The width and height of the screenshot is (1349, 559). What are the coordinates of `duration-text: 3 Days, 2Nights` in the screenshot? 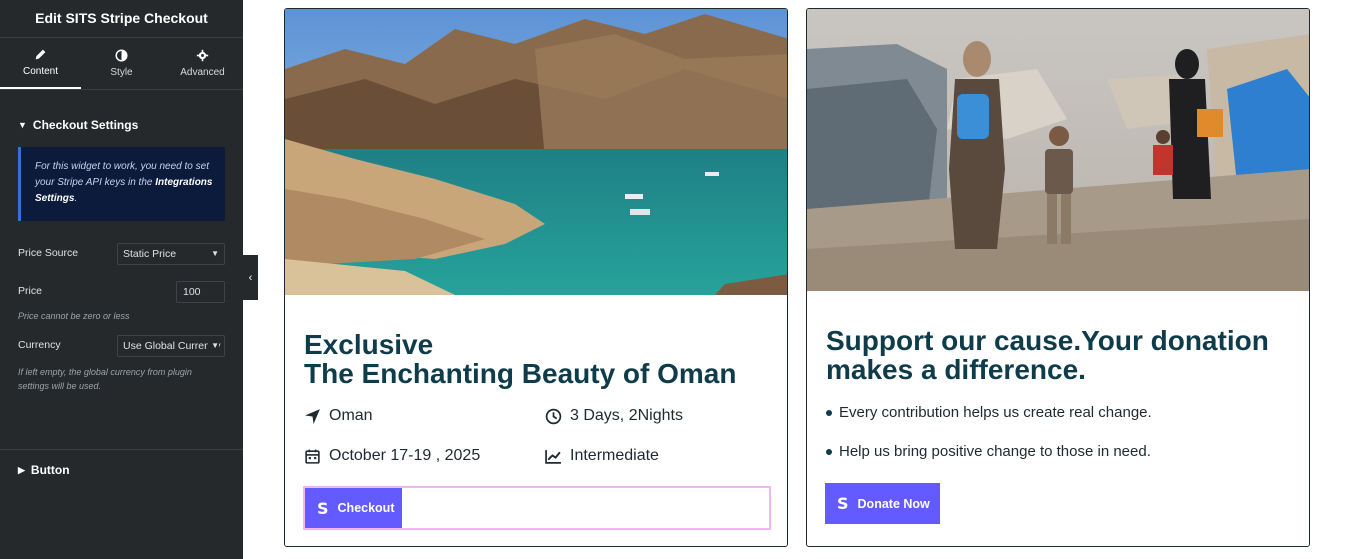 It's located at (626, 415).